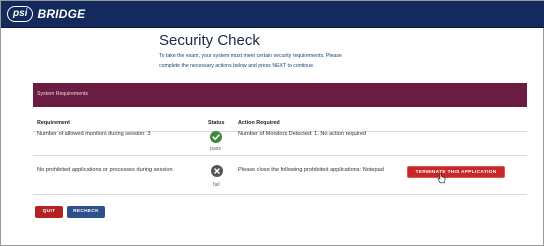 The width and height of the screenshot is (544, 246). I want to click on page-title: Security Check, so click(209, 40).